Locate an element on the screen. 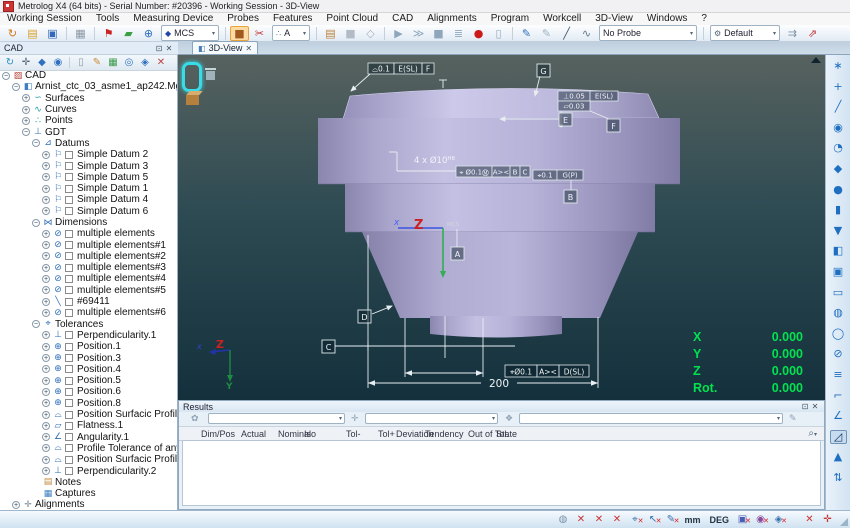 Image resolution: width=850 pixels, height=528 pixels. tree-item-surfaces: + ∽ Surfaces is located at coordinates (88, 98).